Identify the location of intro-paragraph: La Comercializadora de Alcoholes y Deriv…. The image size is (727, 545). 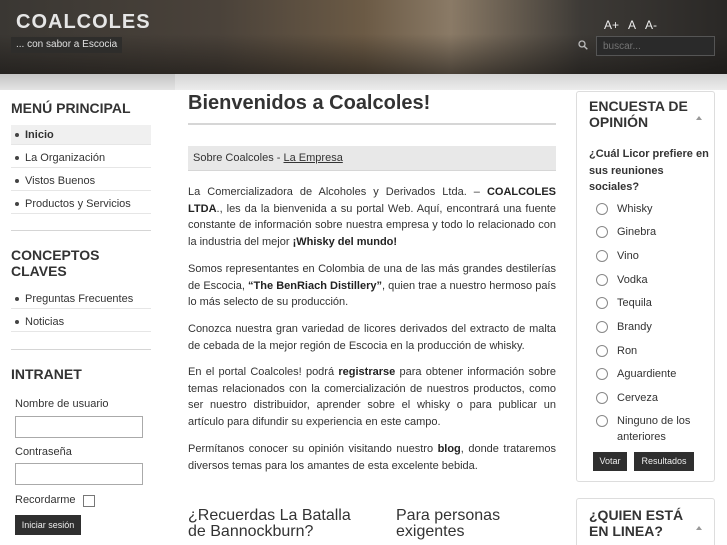
(372, 217).